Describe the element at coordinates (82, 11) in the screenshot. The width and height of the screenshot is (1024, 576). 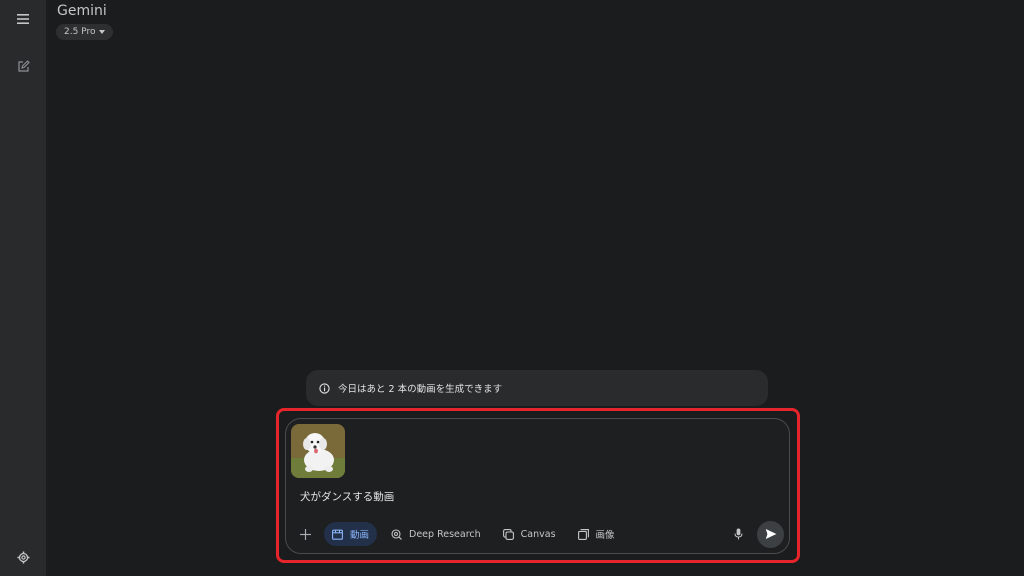
I see `app-title: Gemini` at that location.